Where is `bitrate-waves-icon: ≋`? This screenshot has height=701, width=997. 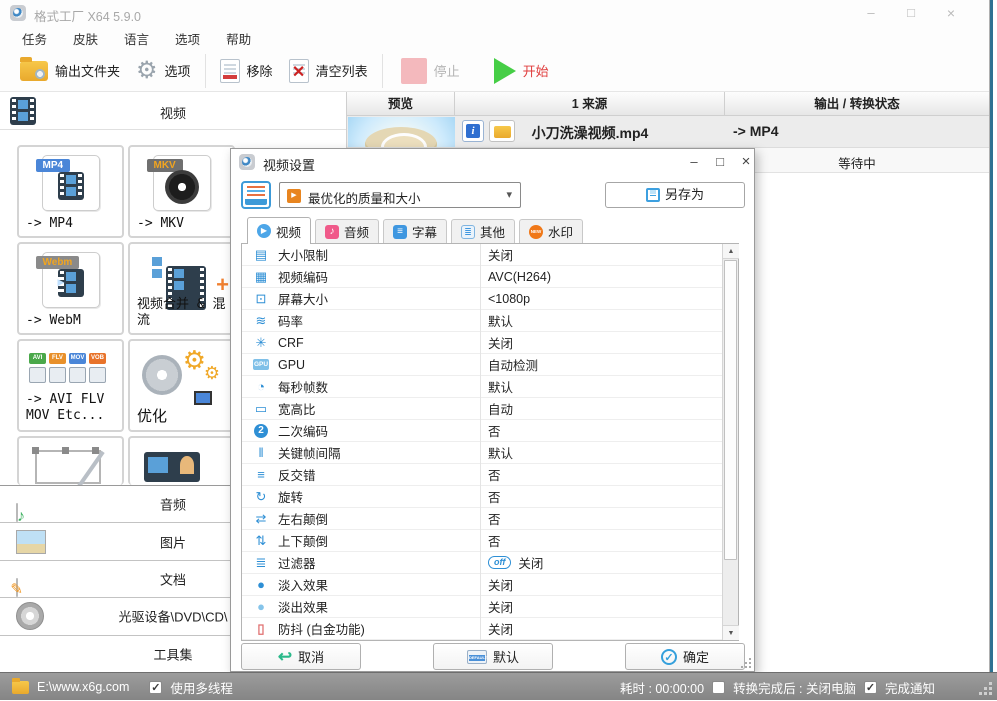
bitrate-waves-icon: ≋ is located at coordinates (261, 320).